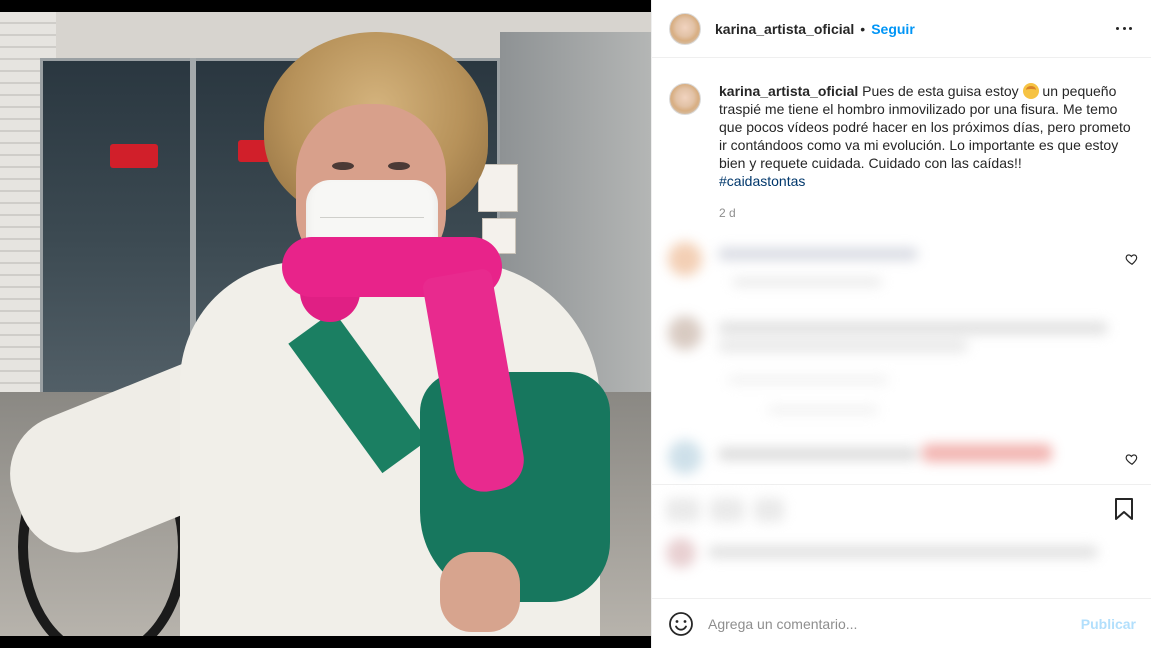 The height and width of the screenshot is (648, 1151). Describe the element at coordinates (784, 29) in the screenshot. I see `header-username: karina_artista_oficial` at that location.